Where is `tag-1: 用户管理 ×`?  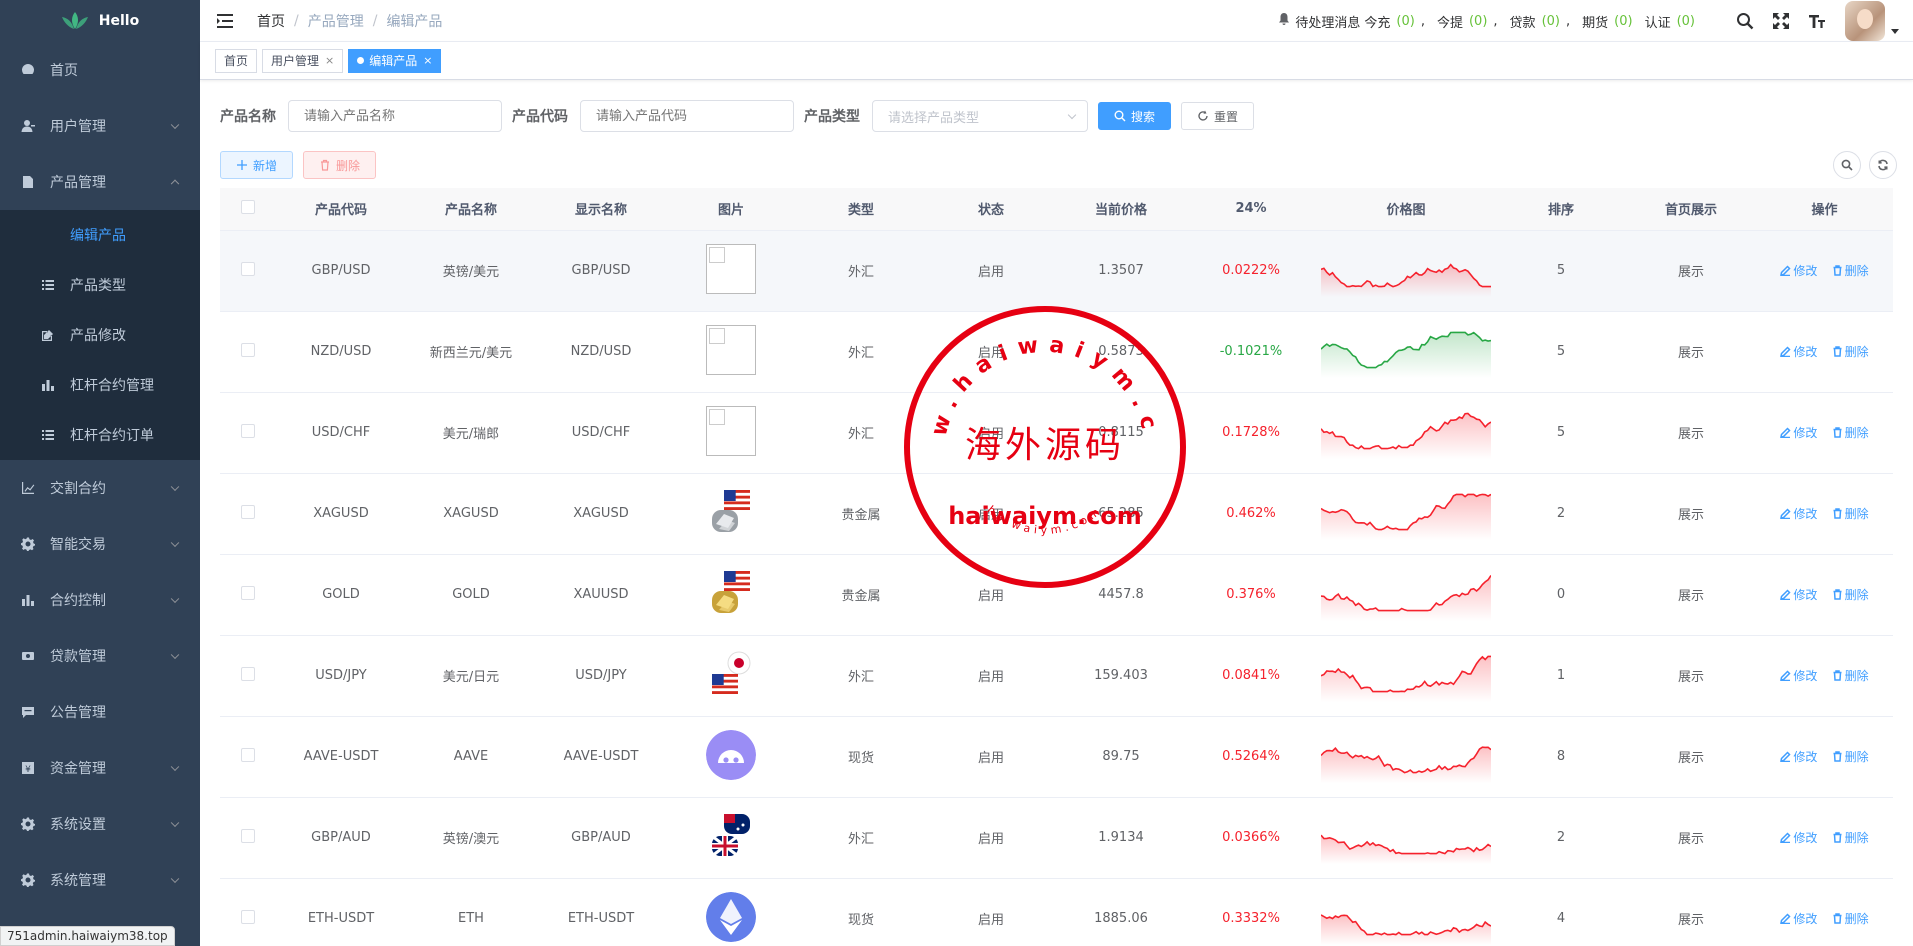 tag-1: 用户管理 × is located at coordinates (303, 60).